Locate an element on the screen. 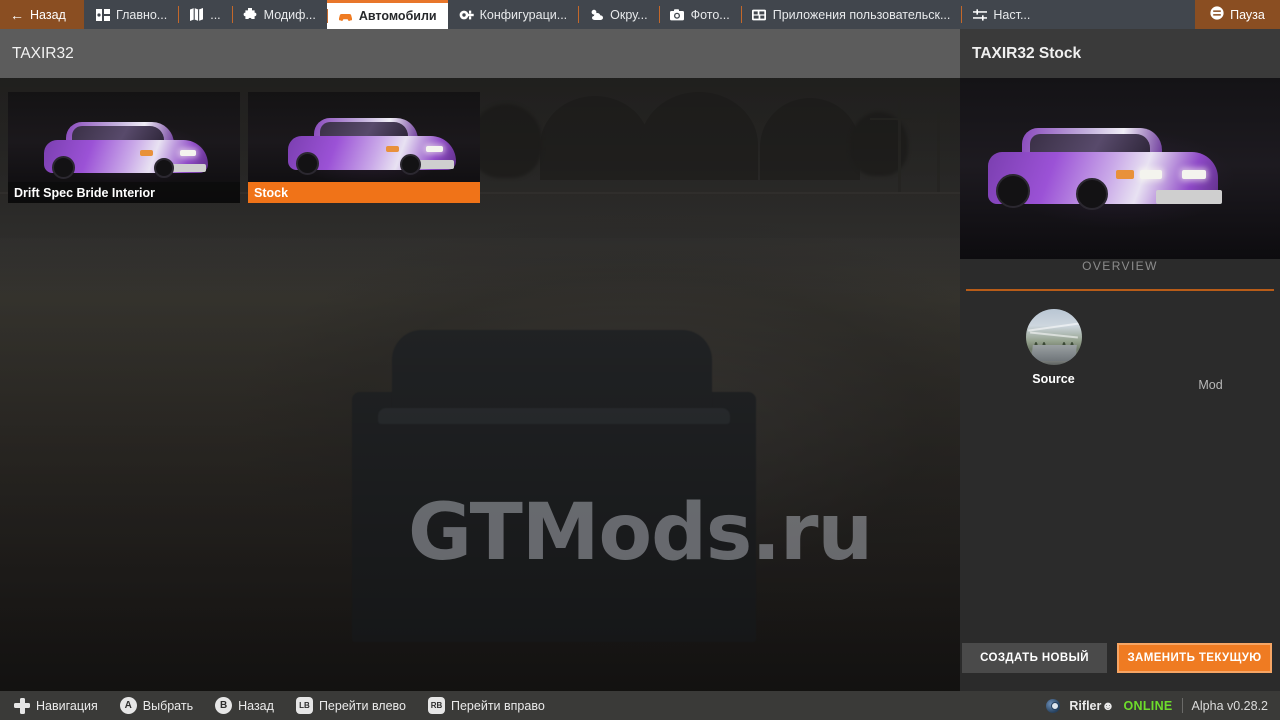  wrench-icon is located at coordinates (466, 15).